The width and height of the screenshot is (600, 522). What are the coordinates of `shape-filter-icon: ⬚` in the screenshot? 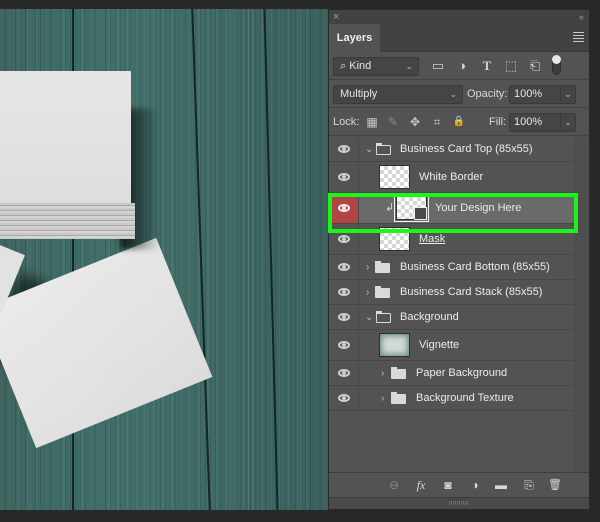 It's located at (511, 66).